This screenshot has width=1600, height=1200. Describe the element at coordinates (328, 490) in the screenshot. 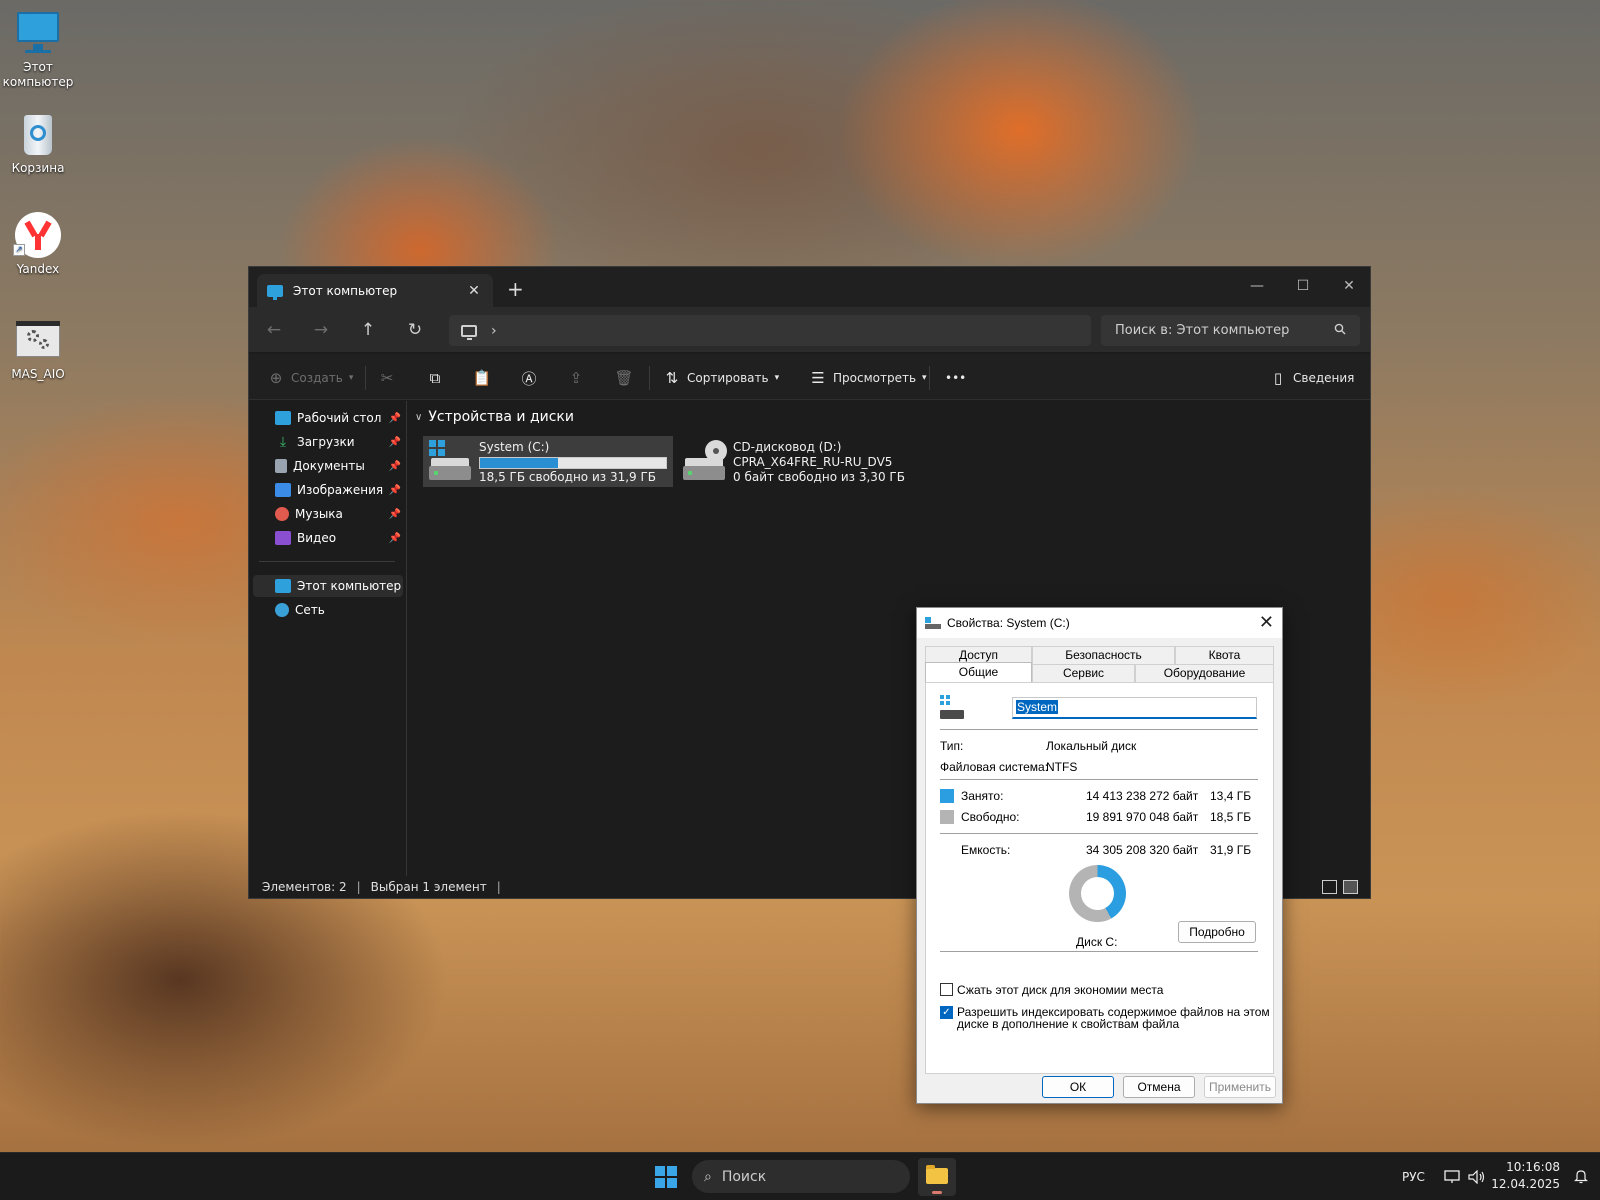

I see `sidebar-item-pictures: Изображения 📌` at that location.